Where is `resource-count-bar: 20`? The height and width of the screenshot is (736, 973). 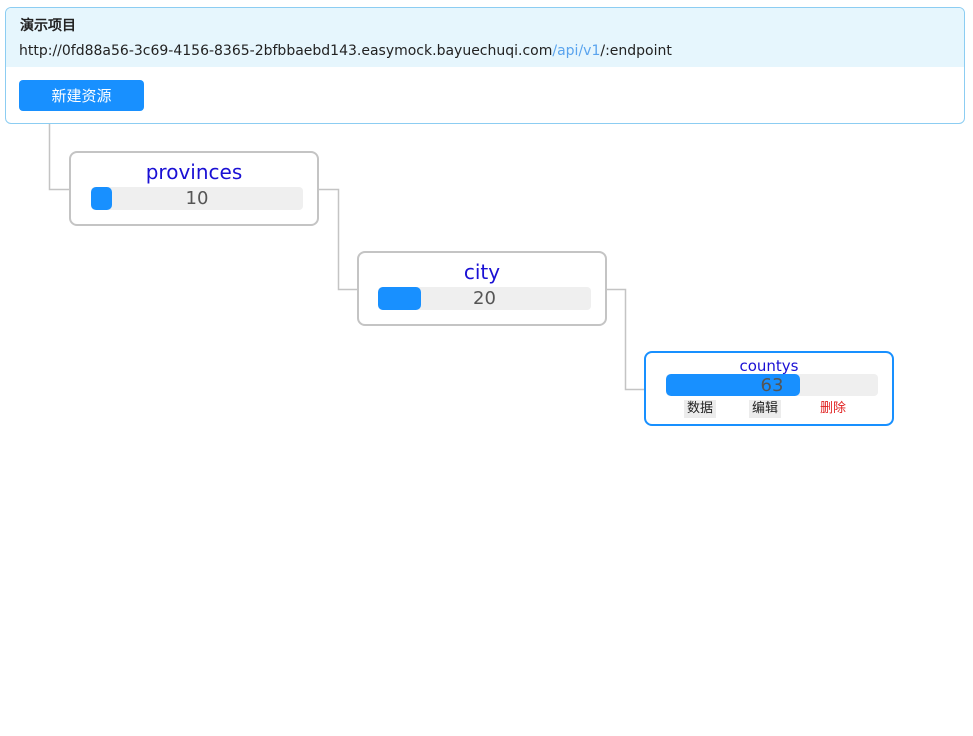 resource-count-bar: 20 is located at coordinates (484, 298).